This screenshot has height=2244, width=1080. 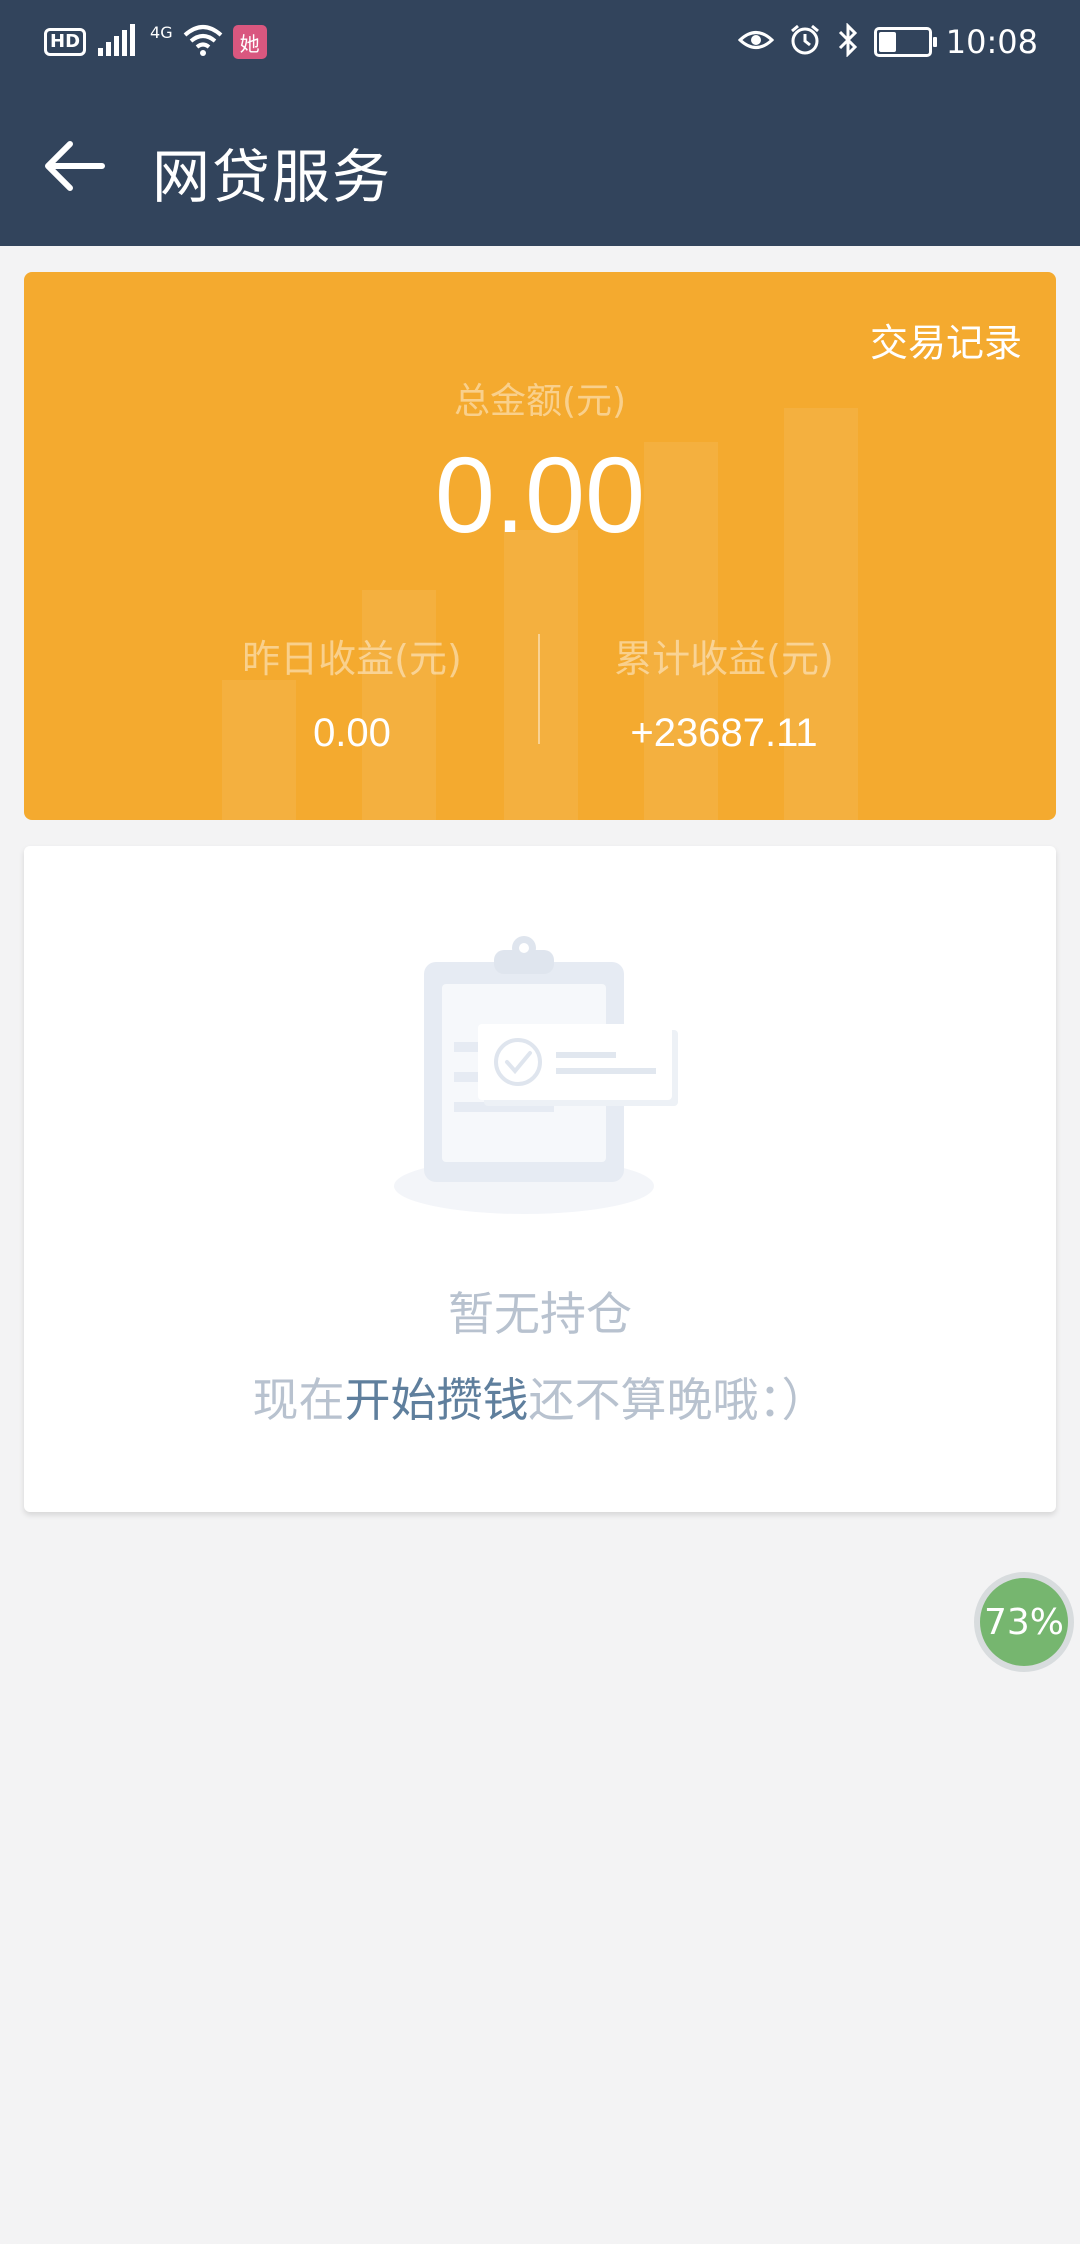 I want to click on back-arrow-icon, so click(x=76, y=166).